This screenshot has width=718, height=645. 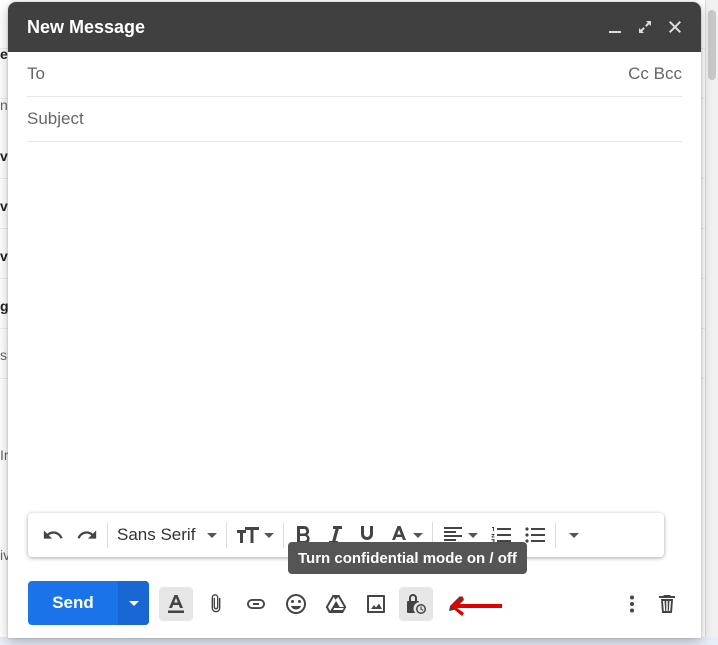 What do you see at coordinates (712, 45) in the screenshot?
I see `scrollbar-thumb` at bounding box center [712, 45].